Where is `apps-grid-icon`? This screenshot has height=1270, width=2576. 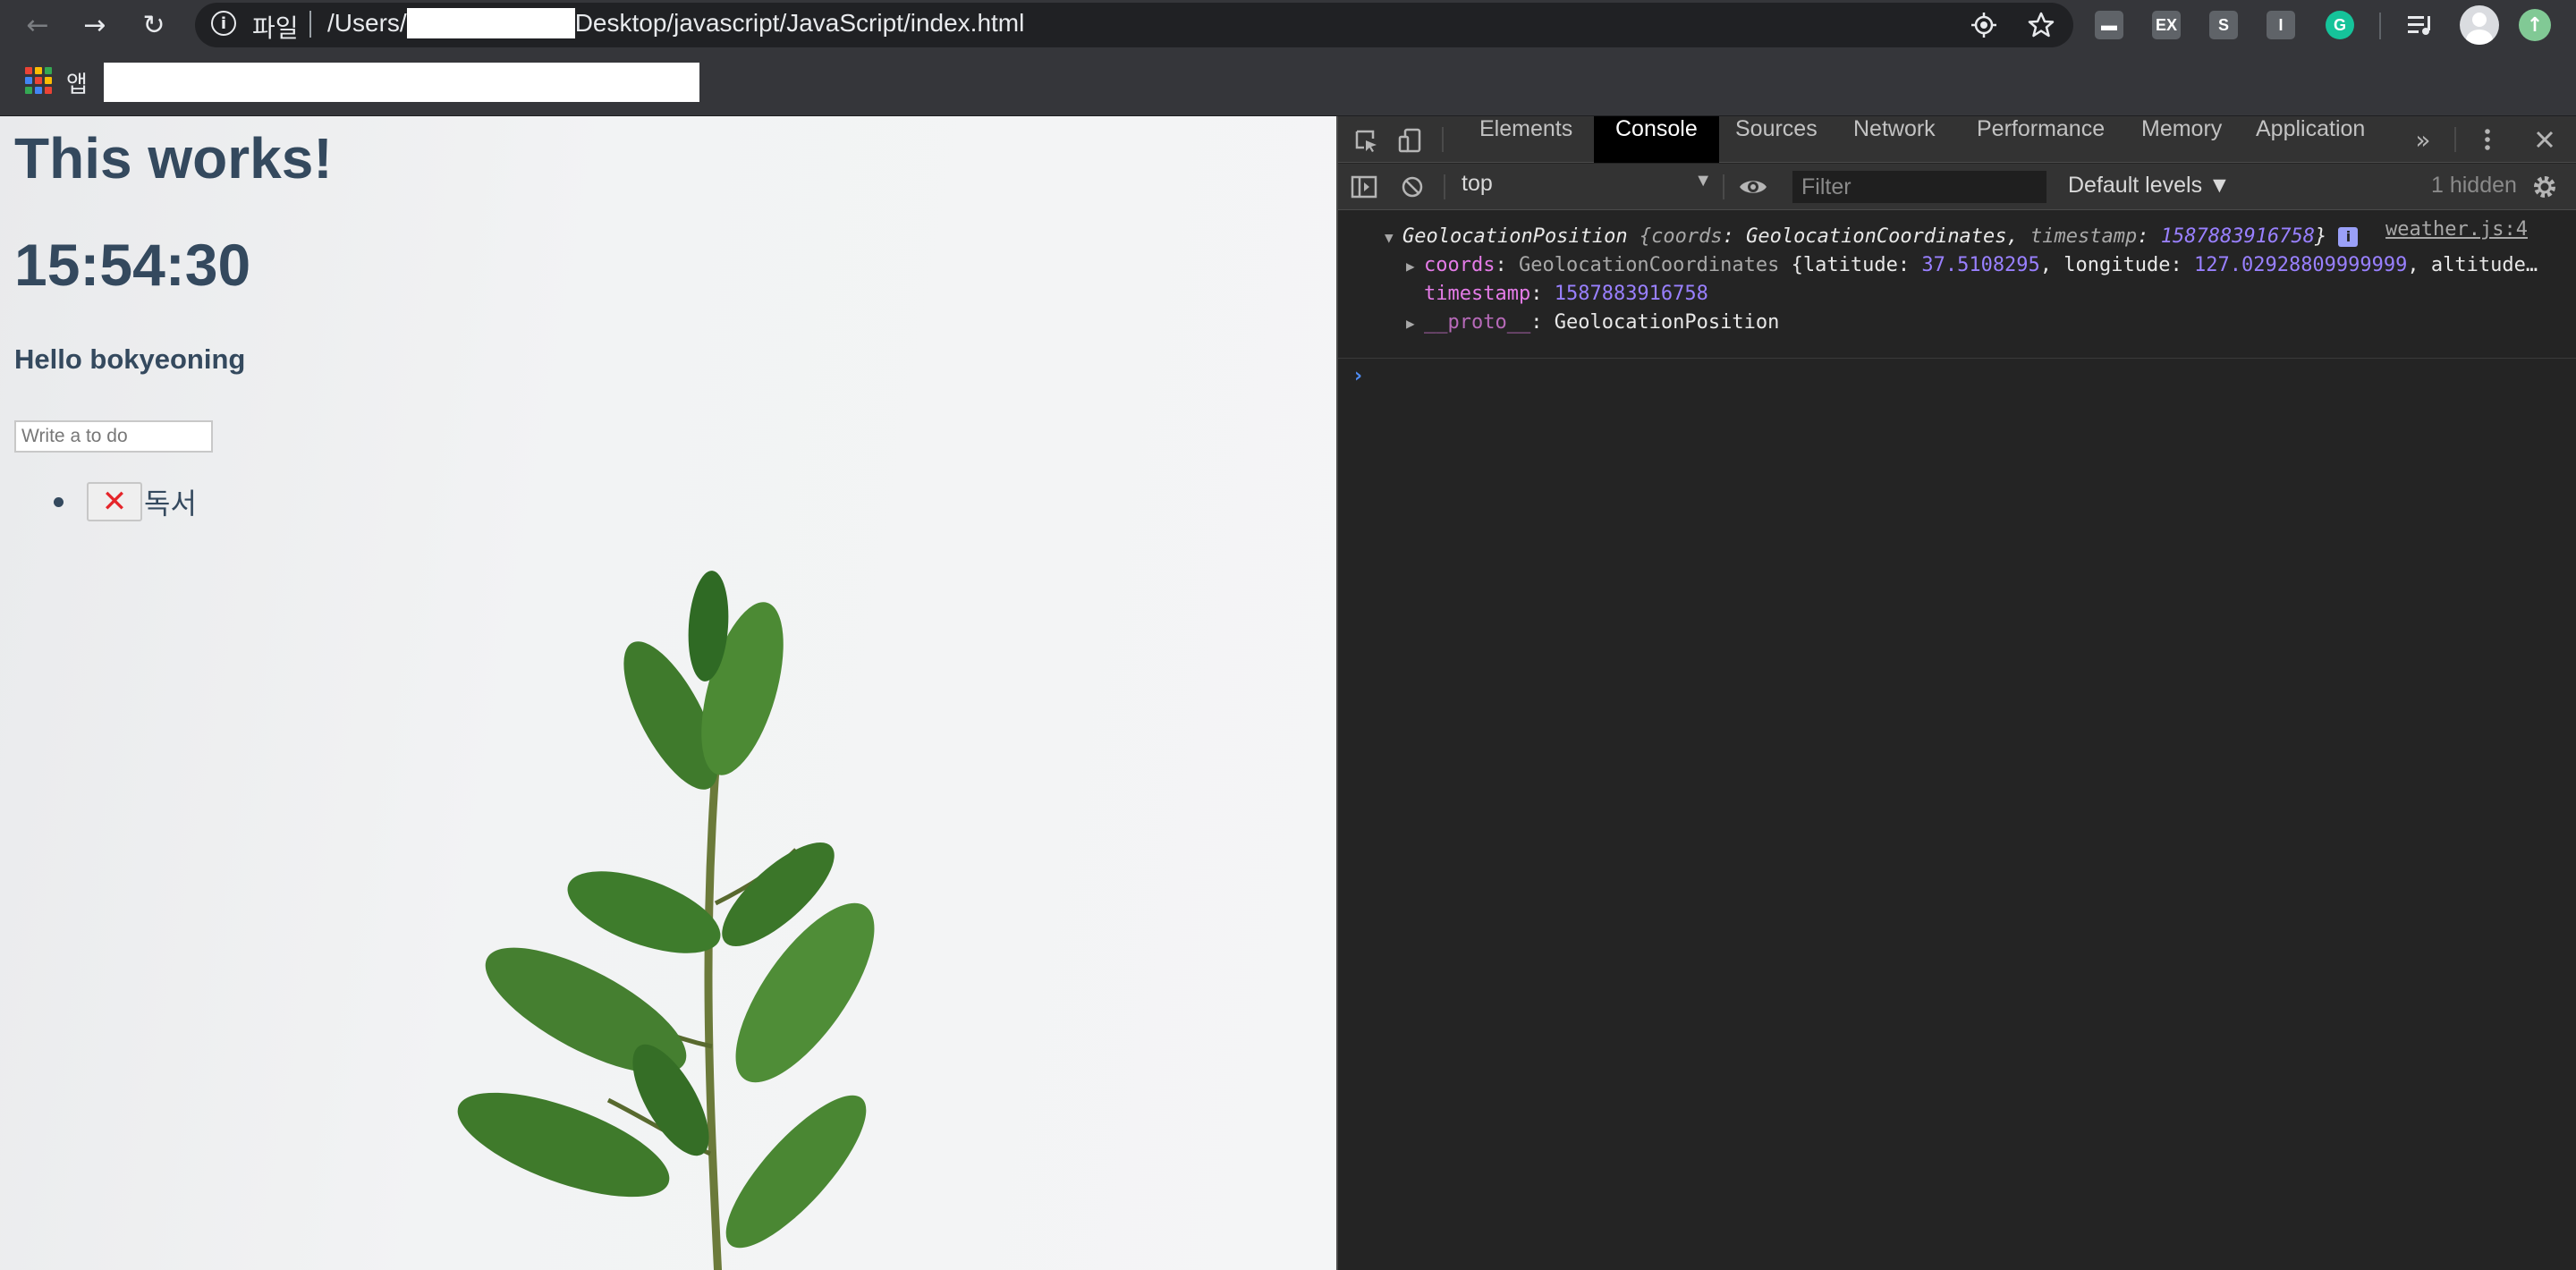 apps-grid-icon is located at coordinates (38, 80).